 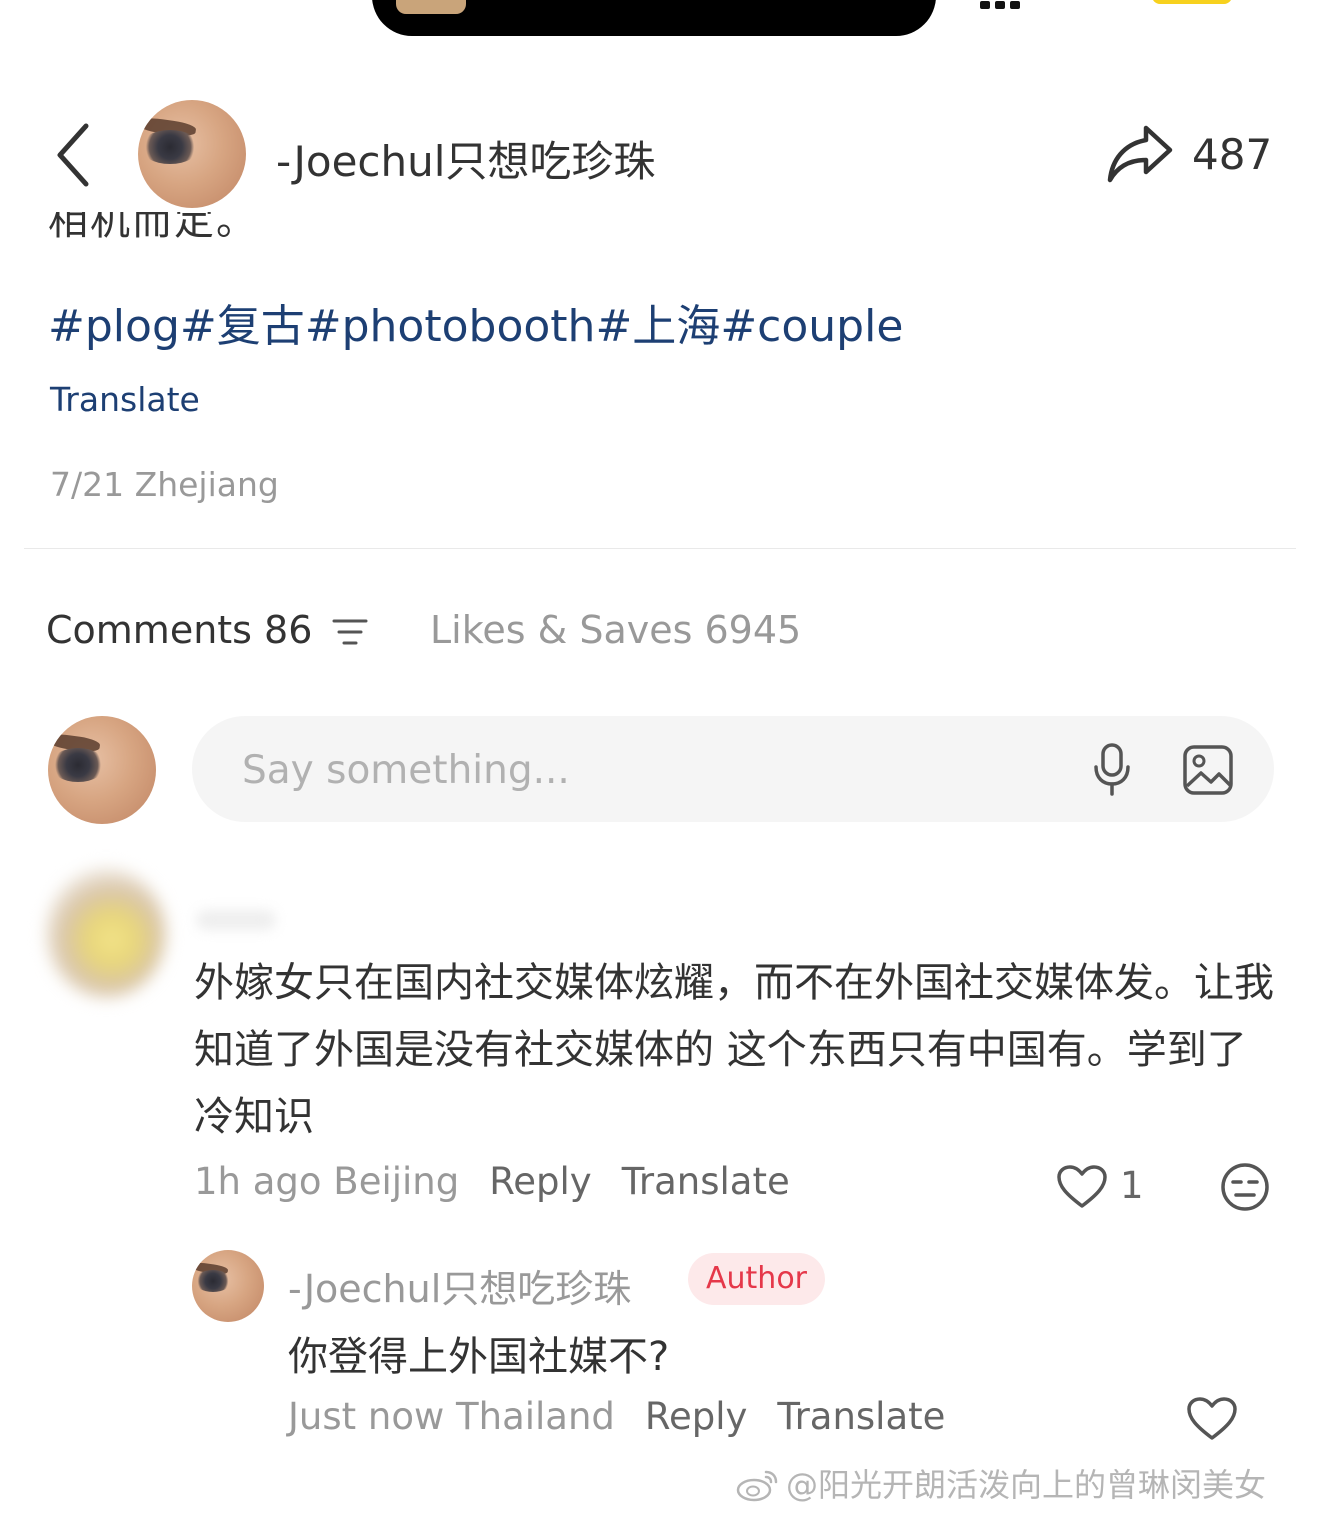 What do you see at coordinates (236, 920) in the screenshot?
I see `commenter-name` at bounding box center [236, 920].